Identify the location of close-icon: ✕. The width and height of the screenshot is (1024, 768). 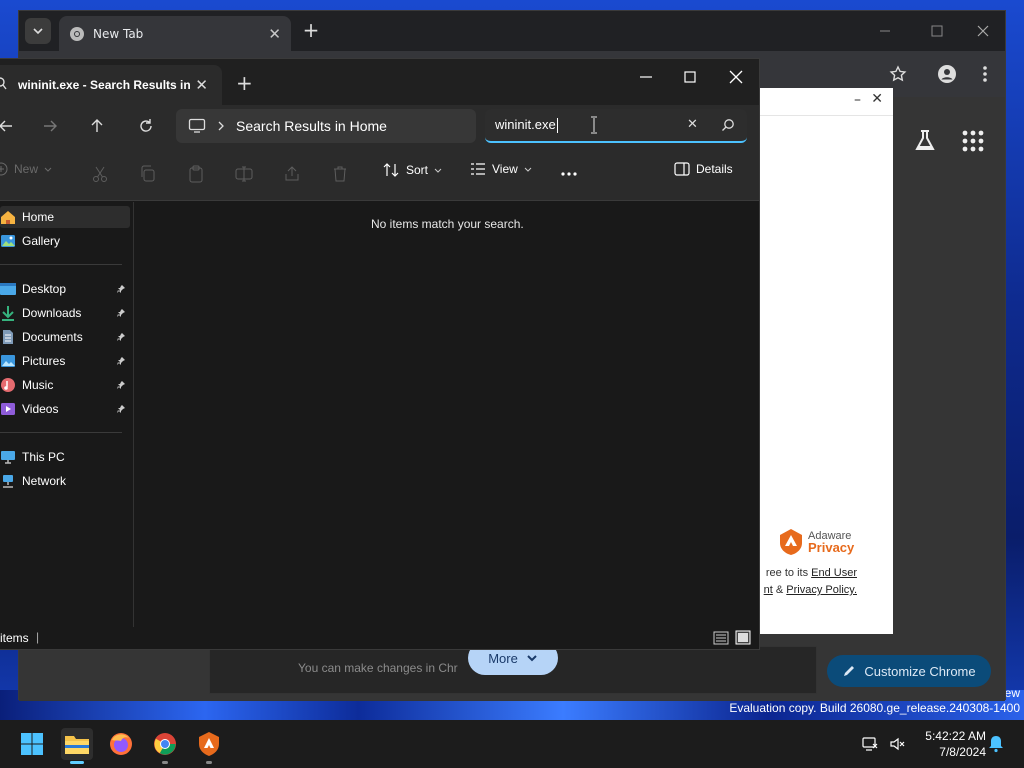
(877, 99).